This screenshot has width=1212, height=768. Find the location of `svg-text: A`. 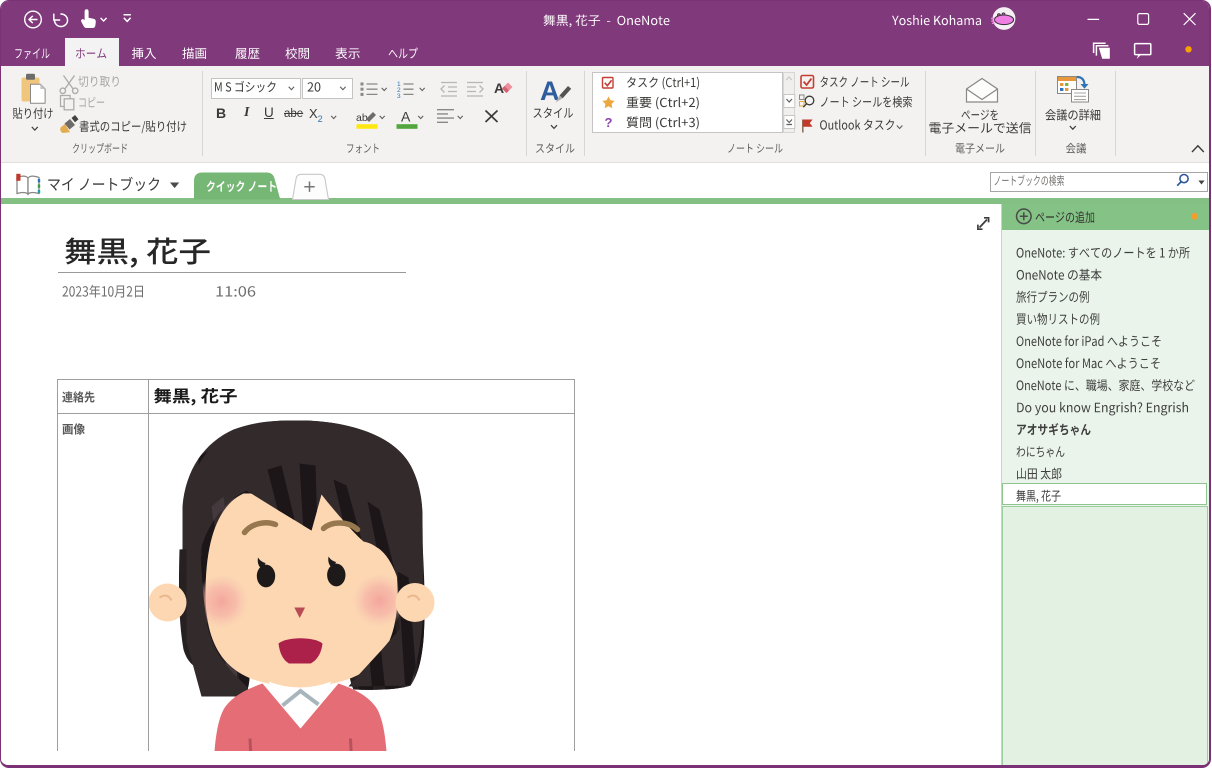

svg-text: A is located at coordinates (406, 117).